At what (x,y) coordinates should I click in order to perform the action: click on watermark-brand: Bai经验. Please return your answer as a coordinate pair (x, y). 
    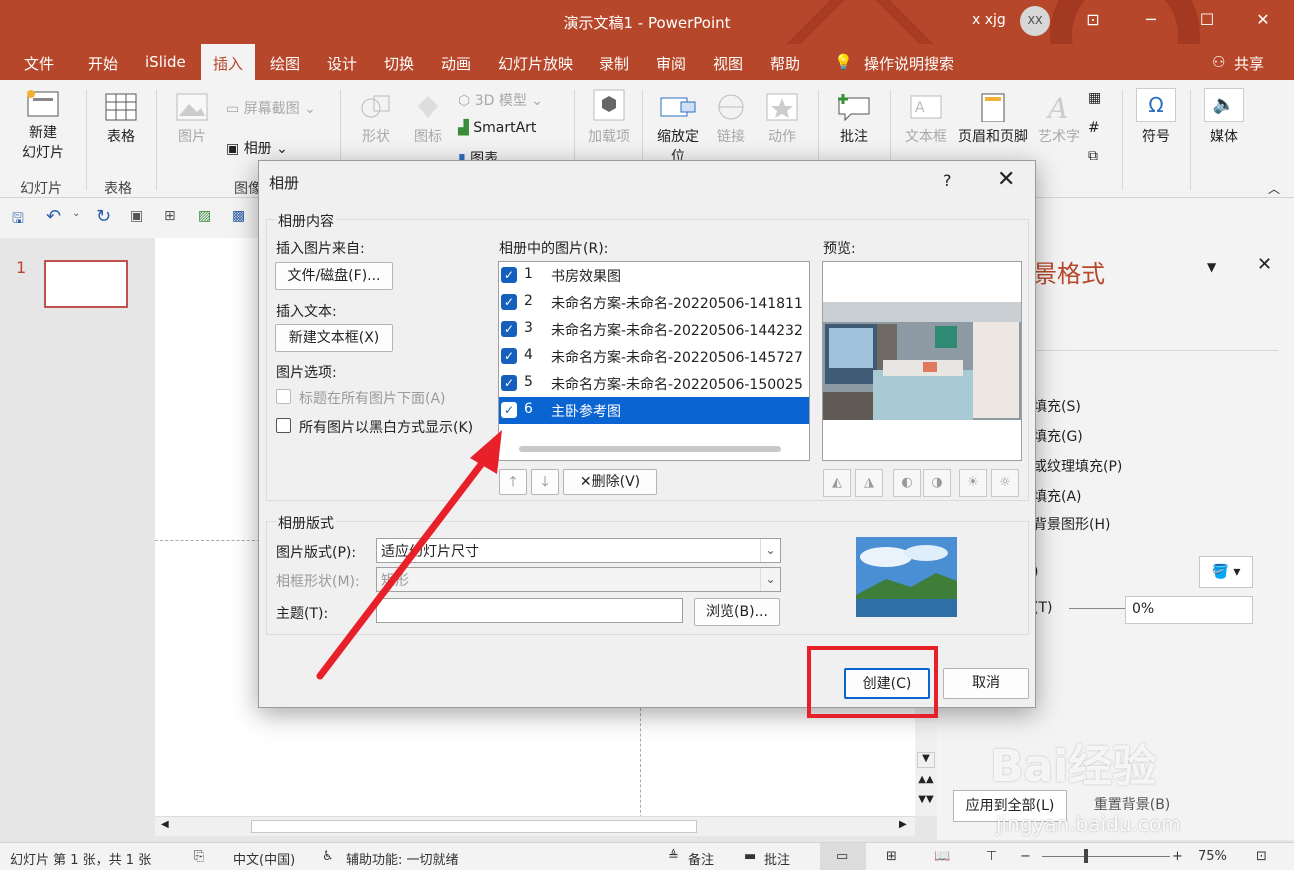
    Looking at the image, I should click on (1073, 766).